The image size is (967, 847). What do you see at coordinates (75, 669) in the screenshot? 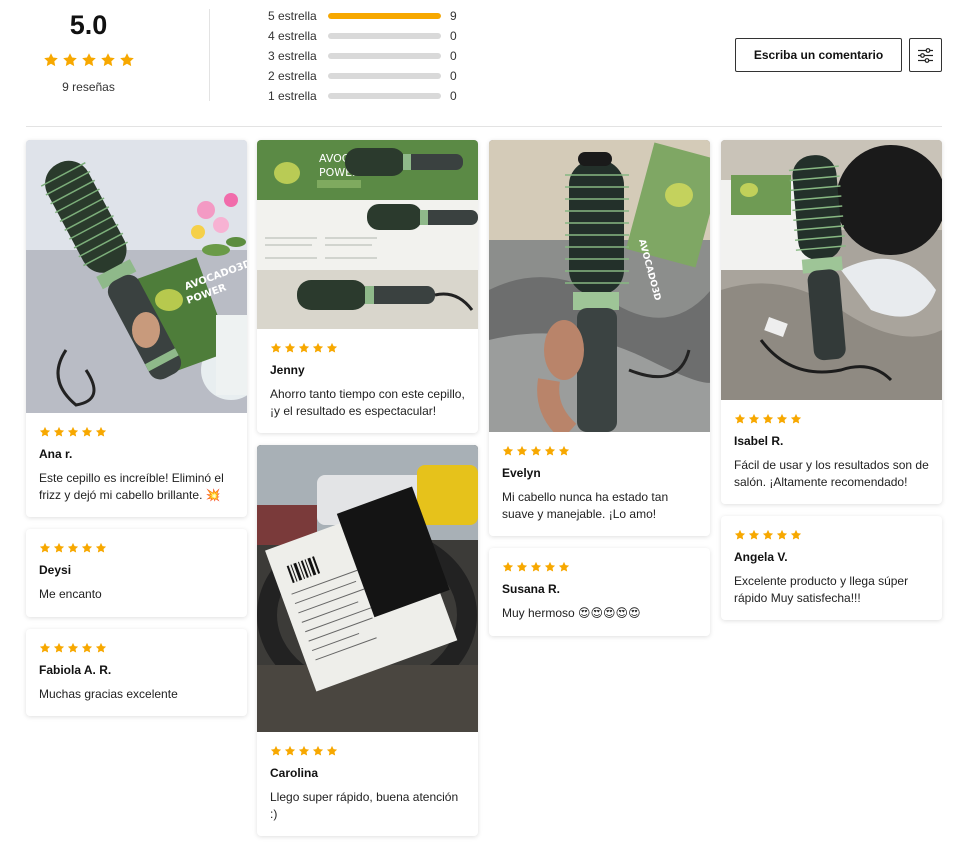
I see `review-author: Fabiola A. R.` at bounding box center [75, 669].